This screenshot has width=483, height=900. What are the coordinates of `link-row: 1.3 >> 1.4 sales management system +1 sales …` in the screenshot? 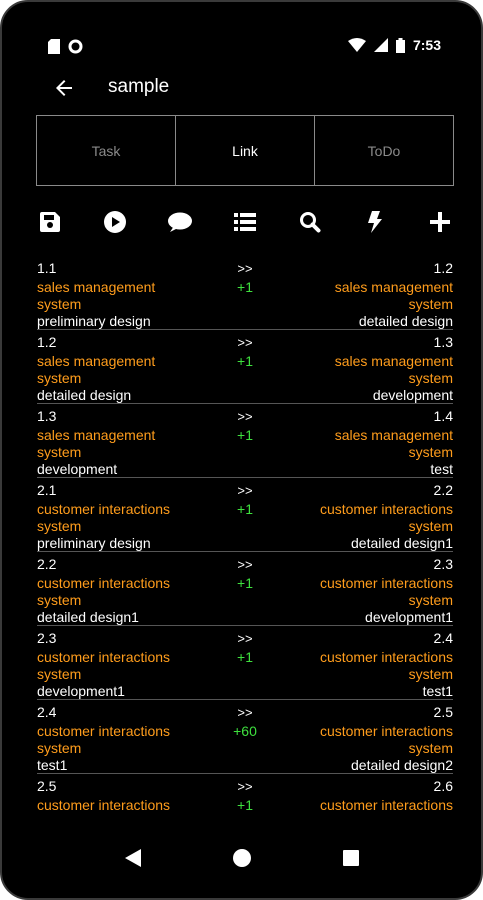 It's located at (245, 441).